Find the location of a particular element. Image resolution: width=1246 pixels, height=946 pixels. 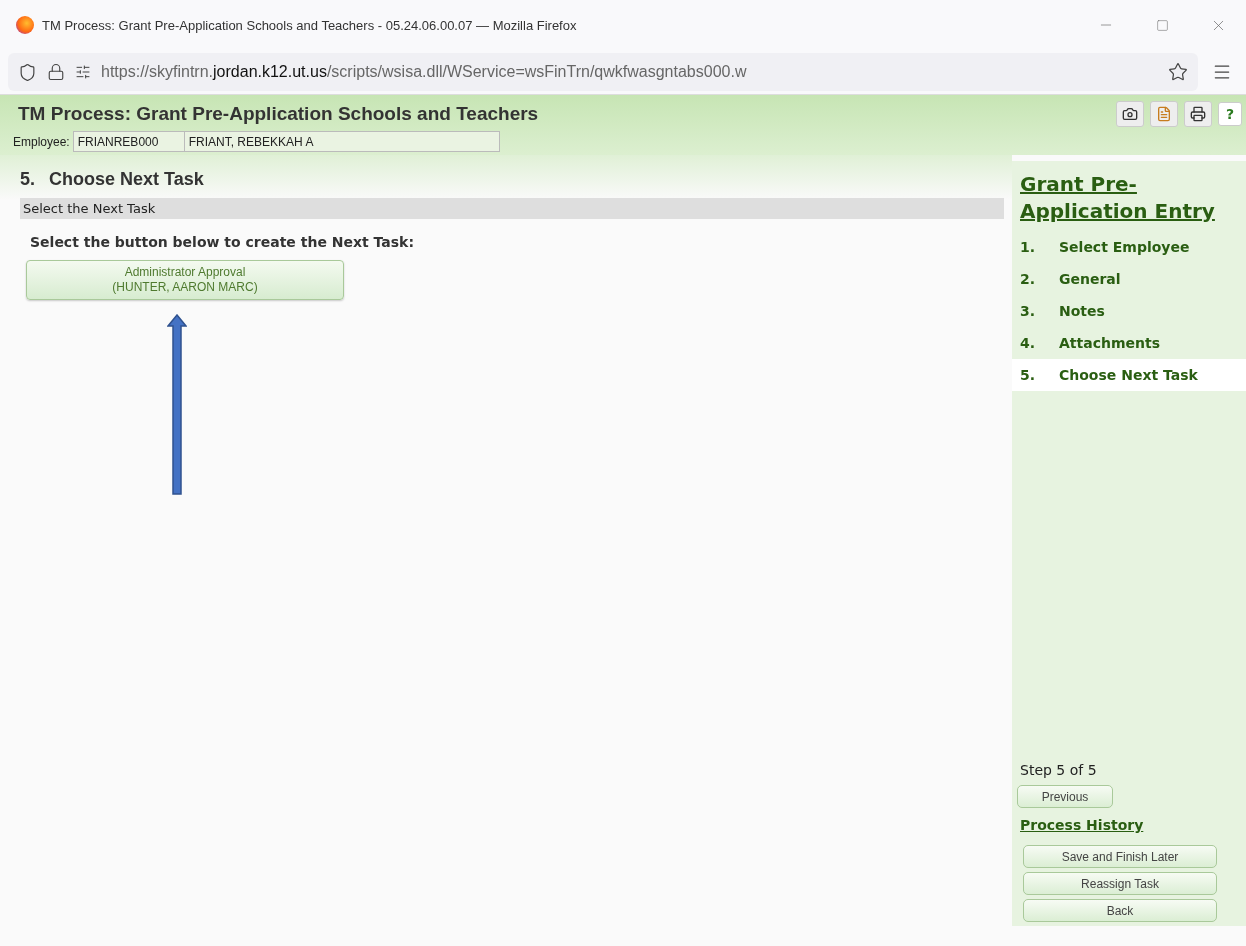

page-title: TM Process: Grant Pre-Application Schools and Teachers is located at coordinates (279, 114).